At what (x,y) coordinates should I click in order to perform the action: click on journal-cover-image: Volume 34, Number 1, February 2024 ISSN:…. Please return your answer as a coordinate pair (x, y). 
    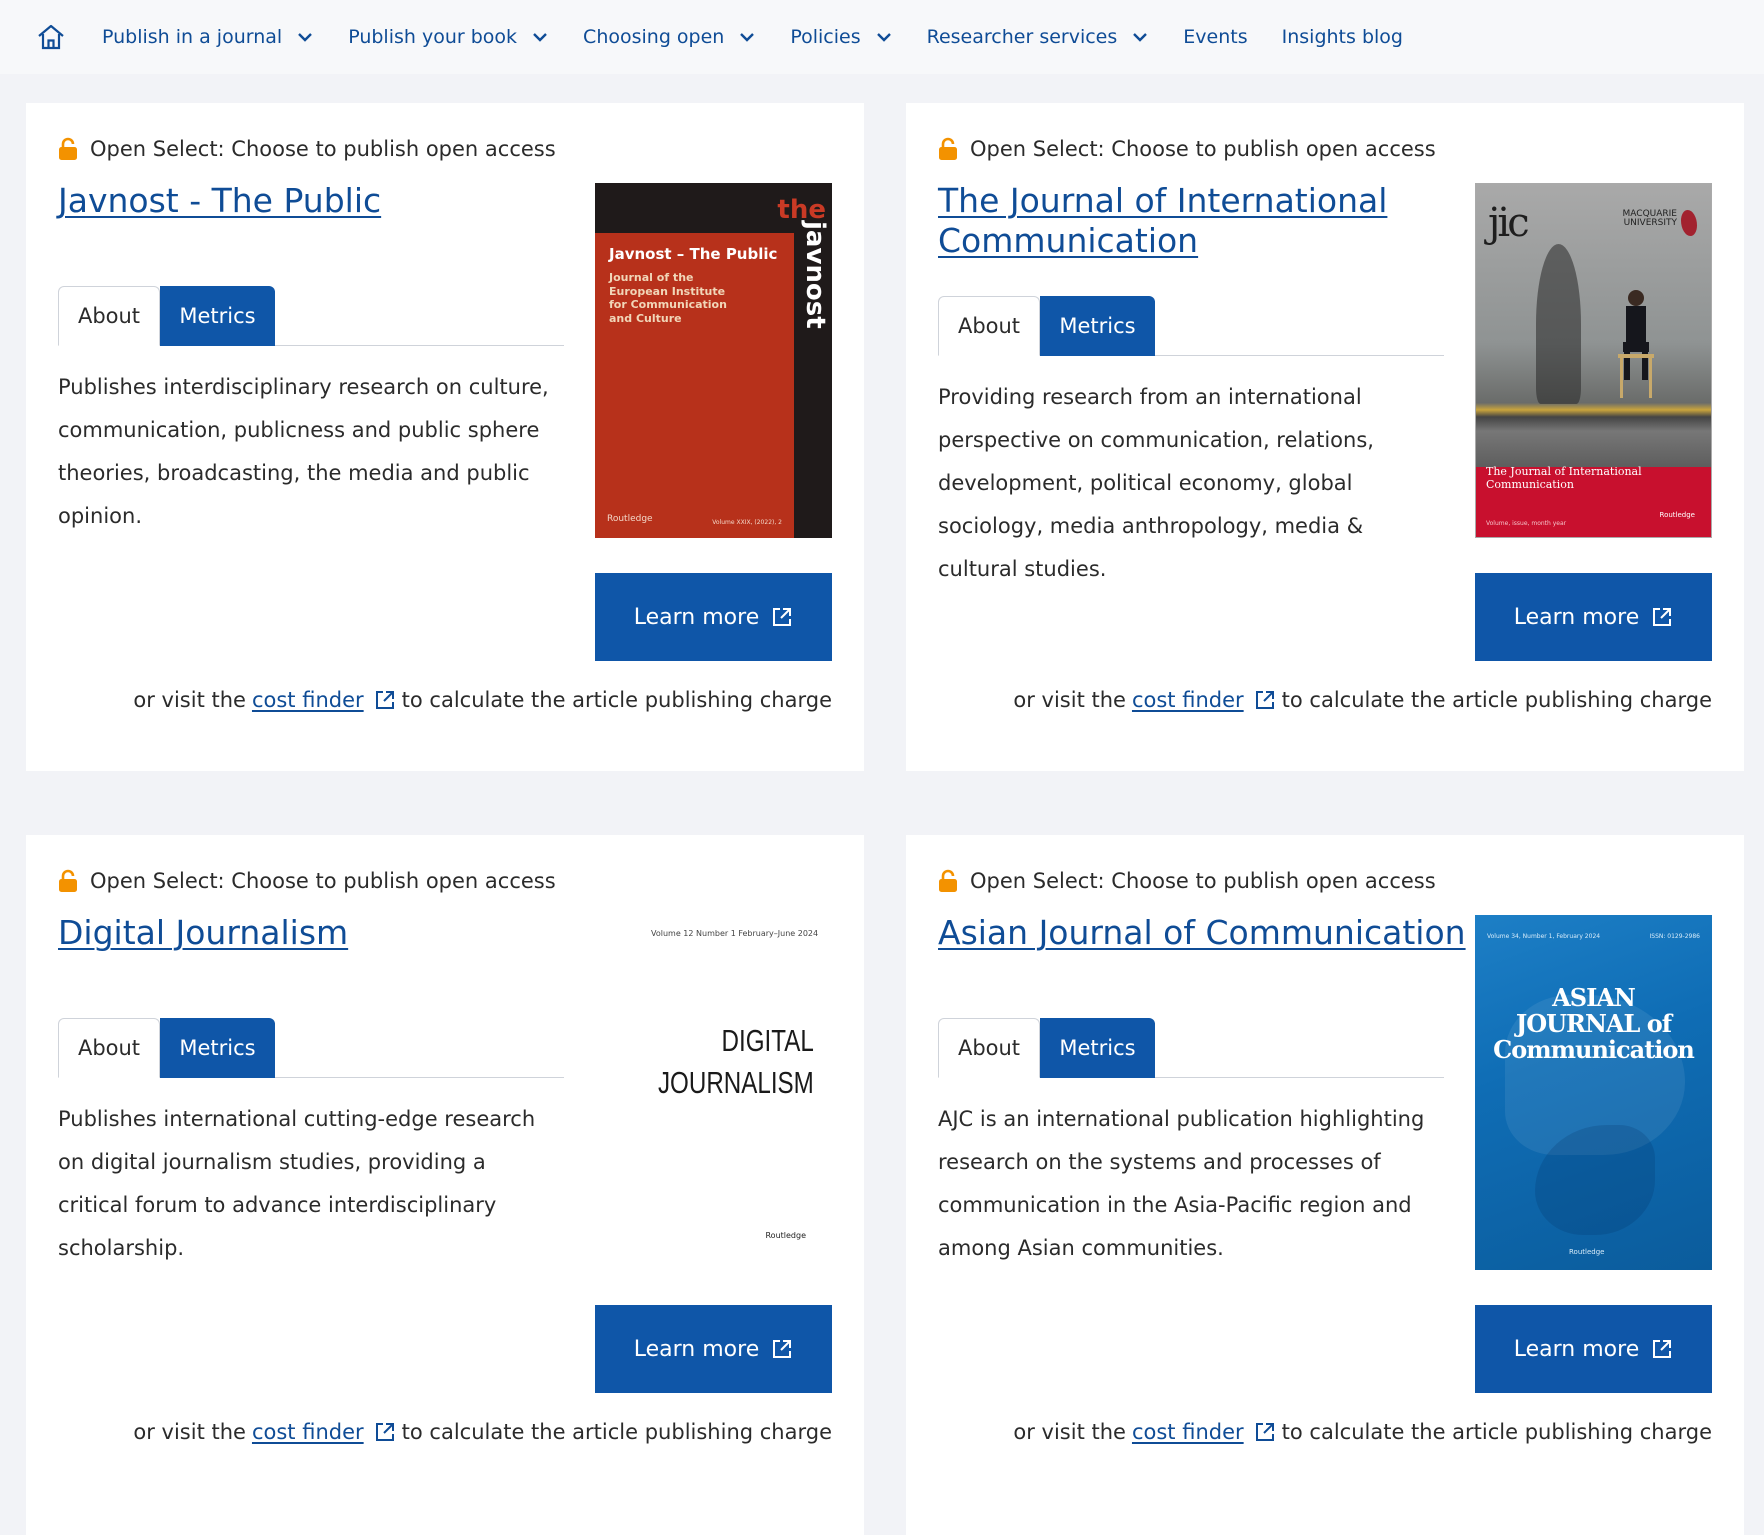
    Looking at the image, I should click on (1593, 1092).